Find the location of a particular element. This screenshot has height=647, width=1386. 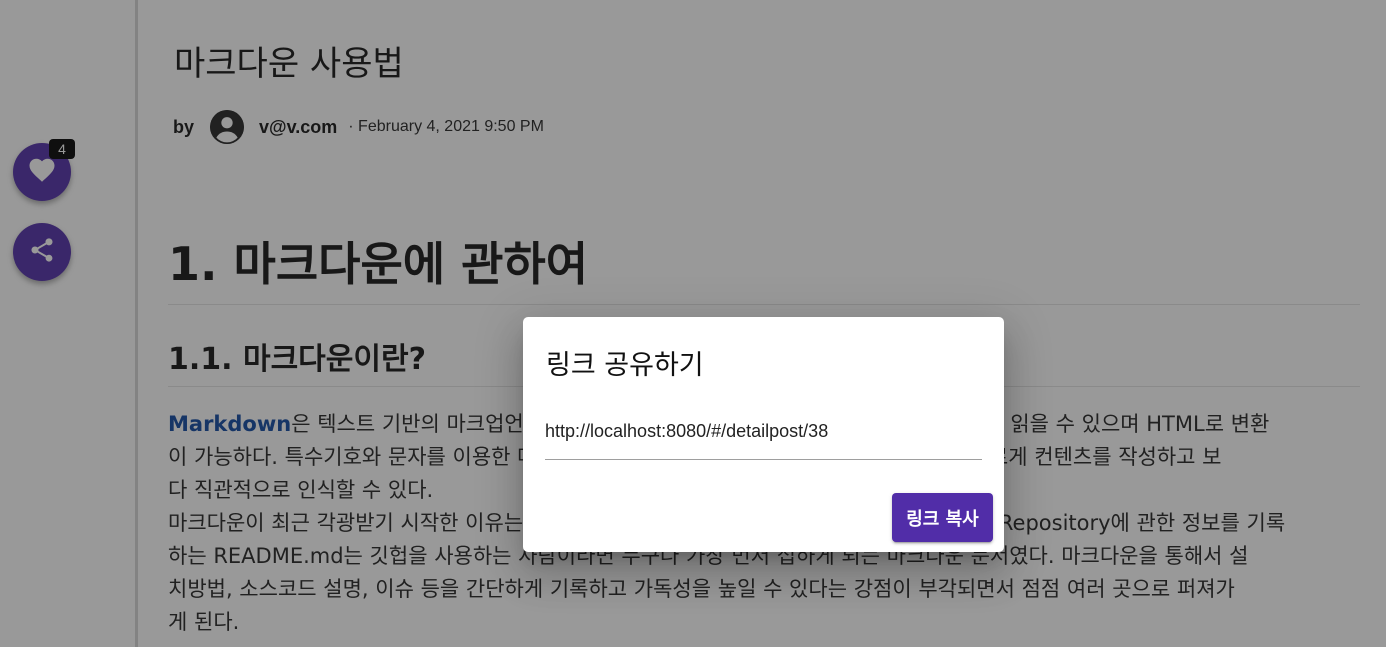

copy-link-button: 링크 복사 is located at coordinates (942, 517).